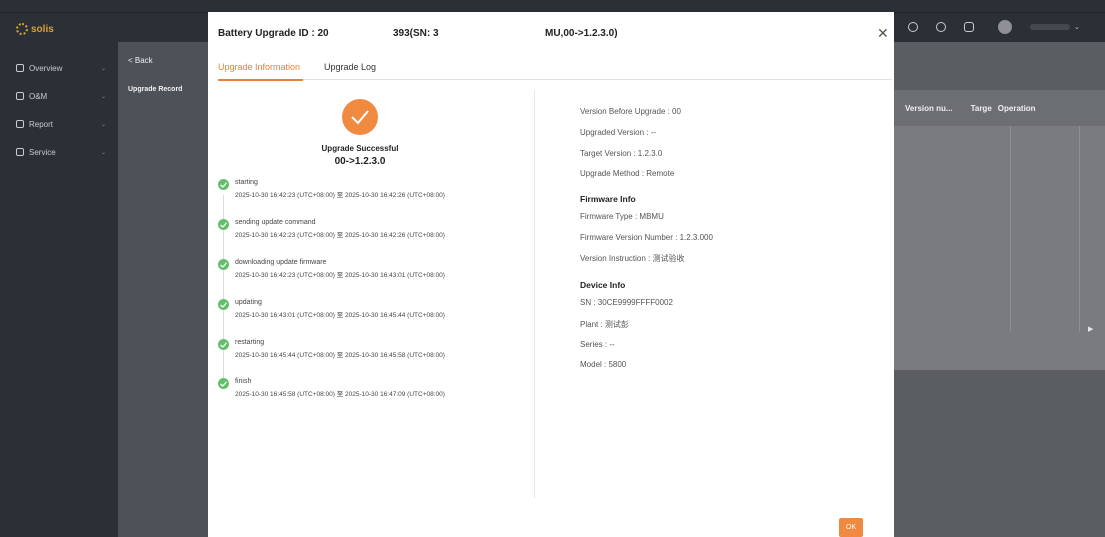 Image resolution: width=1105 pixels, height=537 pixels. Describe the element at coordinates (140, 60) in the screenshot. I see `back-link: < Back` at that location.